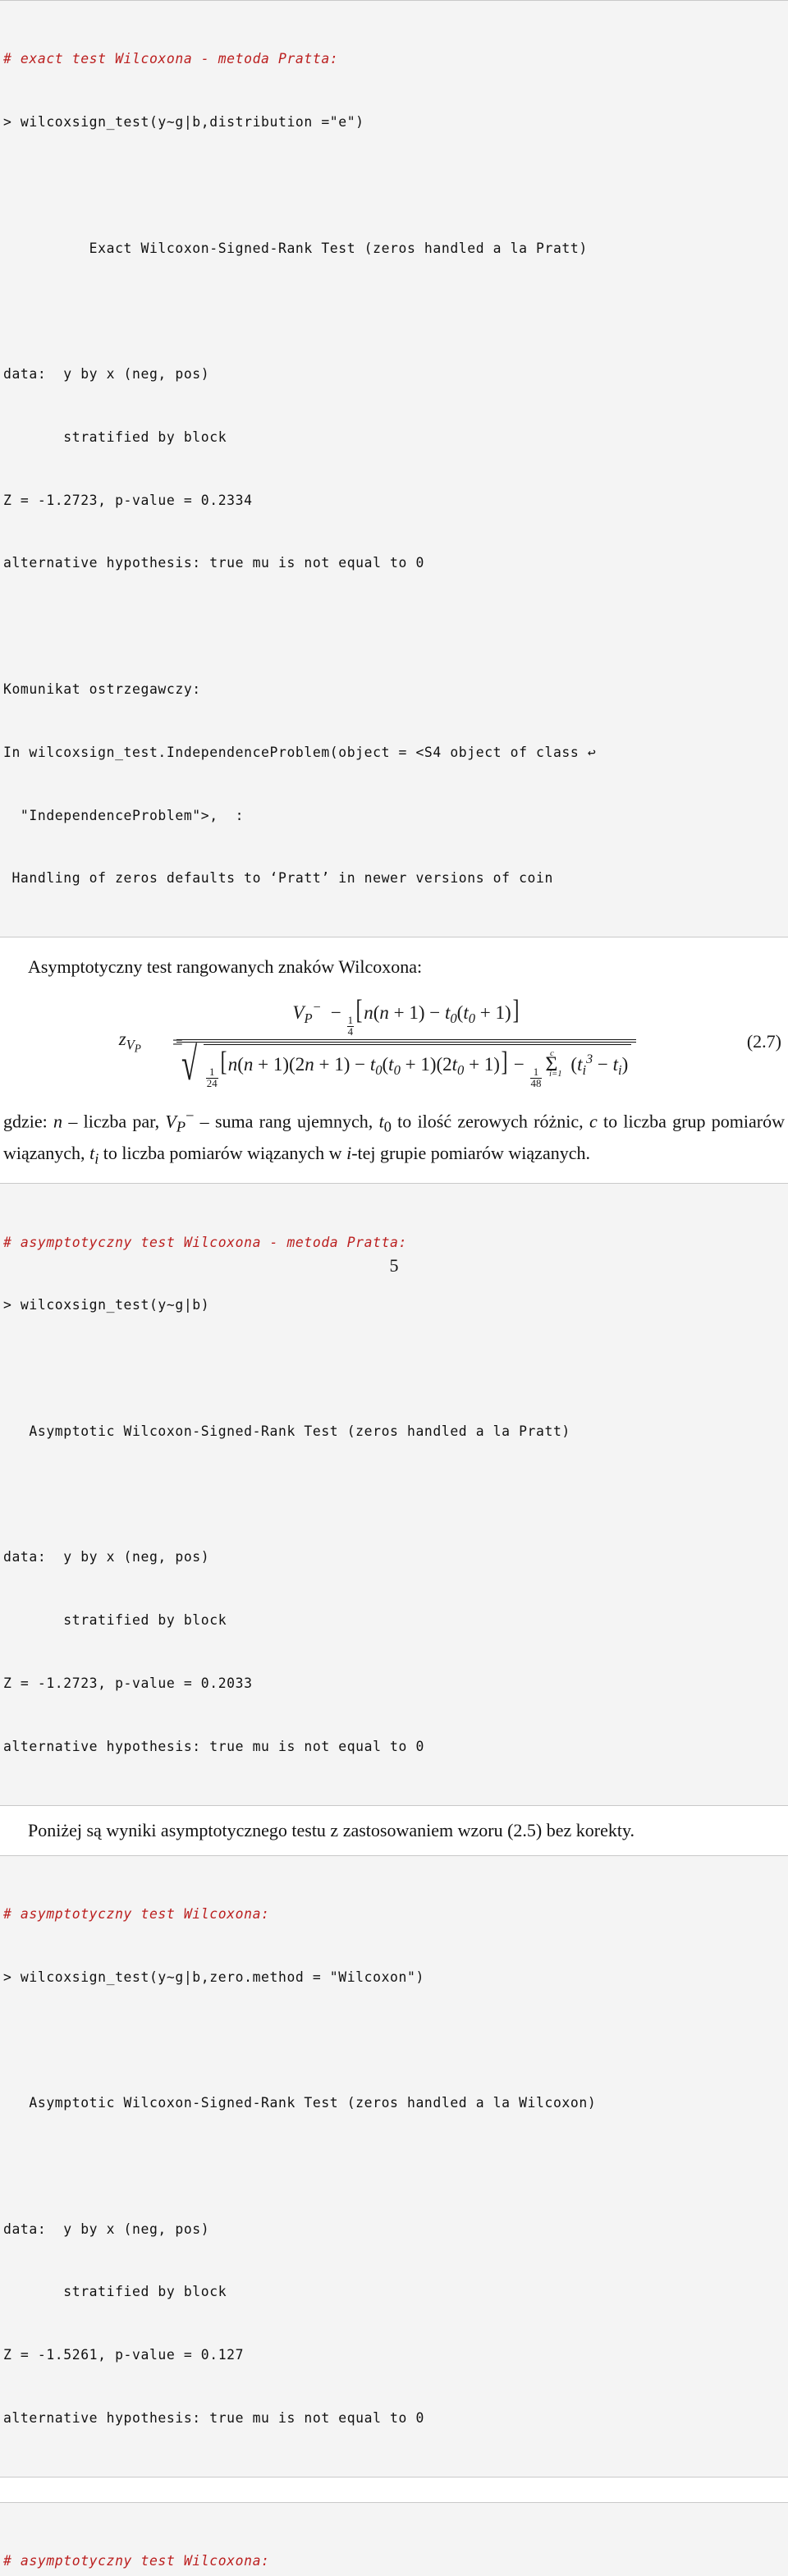  What do you see at coordinates (171, 59) in the screenshot?
I see `code-comment-line: # exact test Wilcoxona - metoda Pratta:` at bounding box center [171, 59].